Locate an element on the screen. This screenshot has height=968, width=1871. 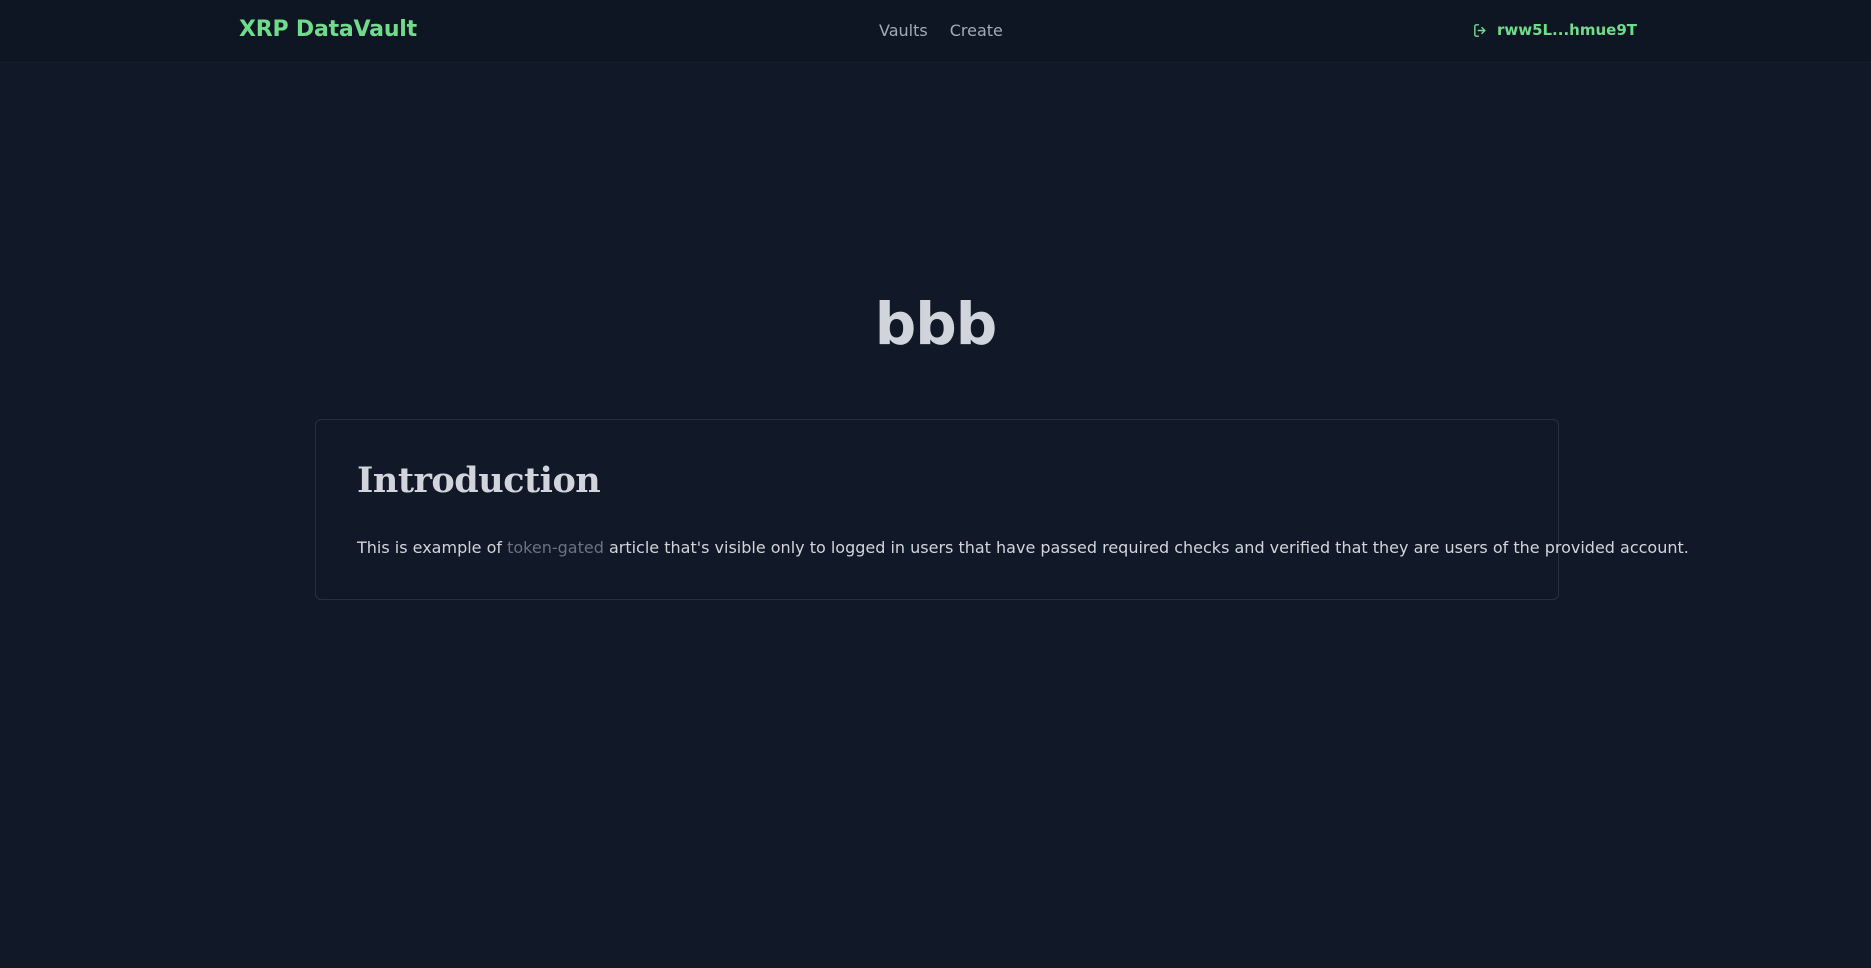
section-heading: Introduction is located at coordinates (479, 480).